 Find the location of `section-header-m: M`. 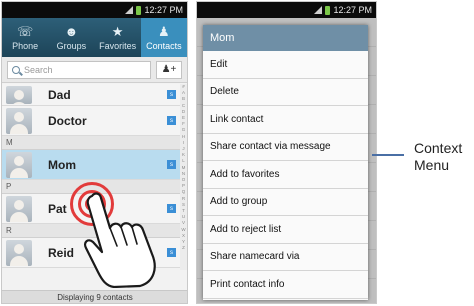

section-header-m: M is located at coordinates (92, 143).